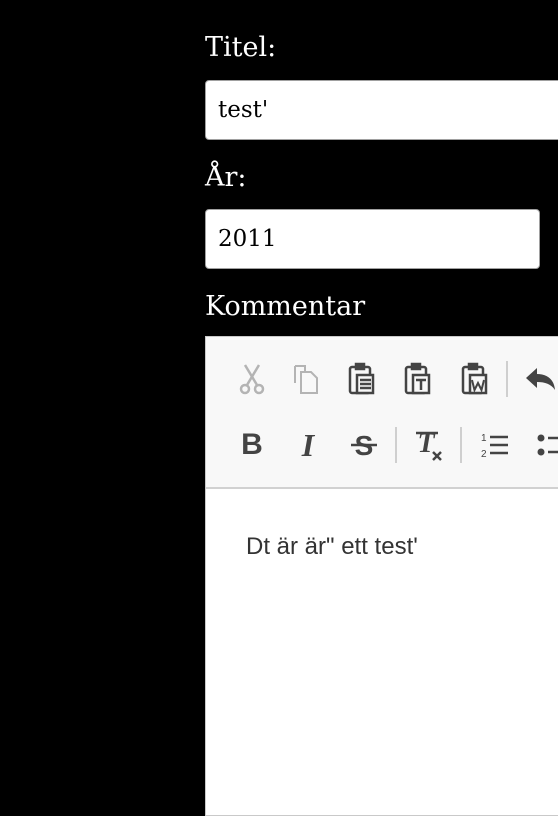  Describe the element at coordinates (484, 454) in the screenshot. I see `svg-text: 2` at that location.